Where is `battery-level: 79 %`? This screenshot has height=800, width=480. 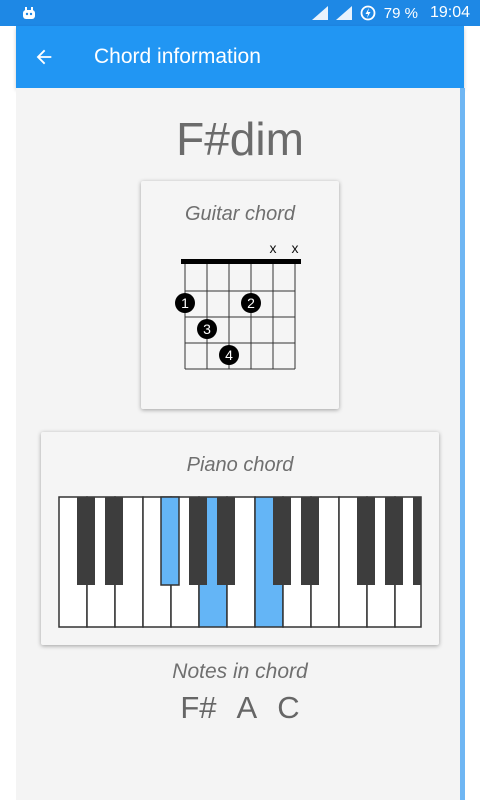
battery-level: 79 % is located at coordinates (400, 13).